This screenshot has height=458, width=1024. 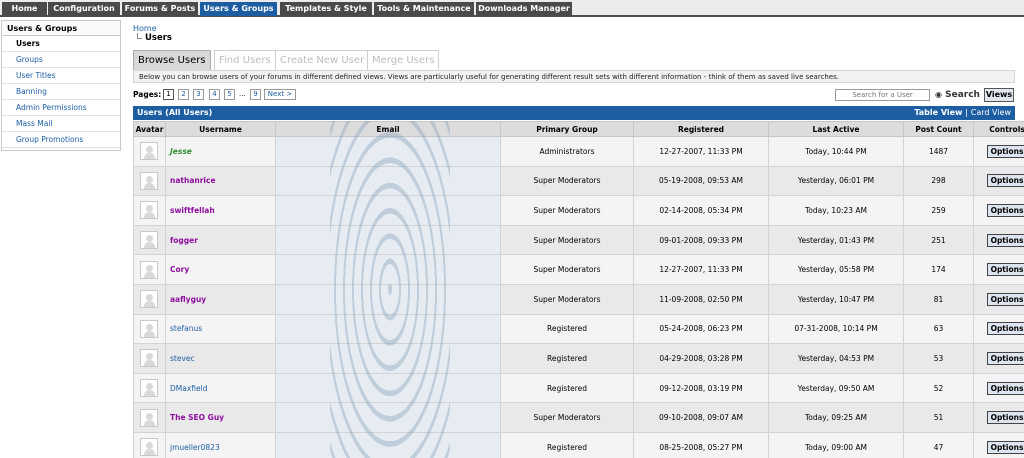 I want to click on username-cell: jmueller0823, so click(x=220, y=444).